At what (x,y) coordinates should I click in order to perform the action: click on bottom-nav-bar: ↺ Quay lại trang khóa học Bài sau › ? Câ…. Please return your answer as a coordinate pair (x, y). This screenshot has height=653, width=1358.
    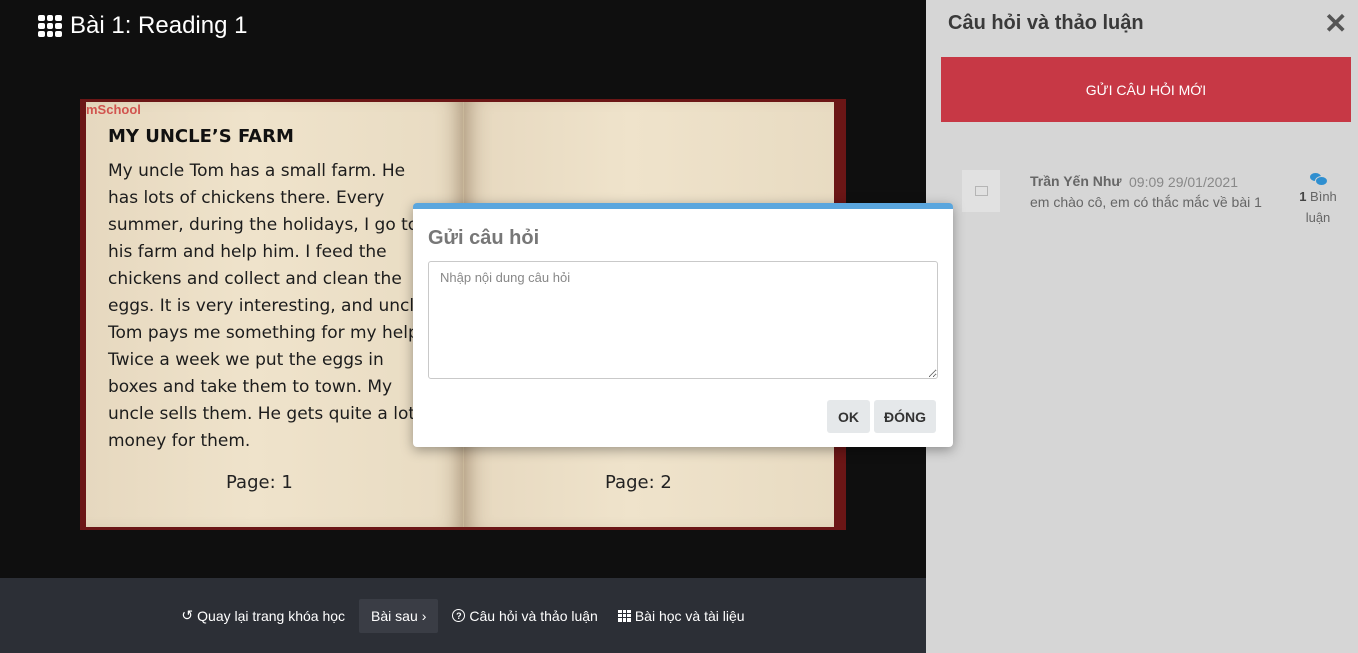
    Looking at the image, I should click on (463, 615).